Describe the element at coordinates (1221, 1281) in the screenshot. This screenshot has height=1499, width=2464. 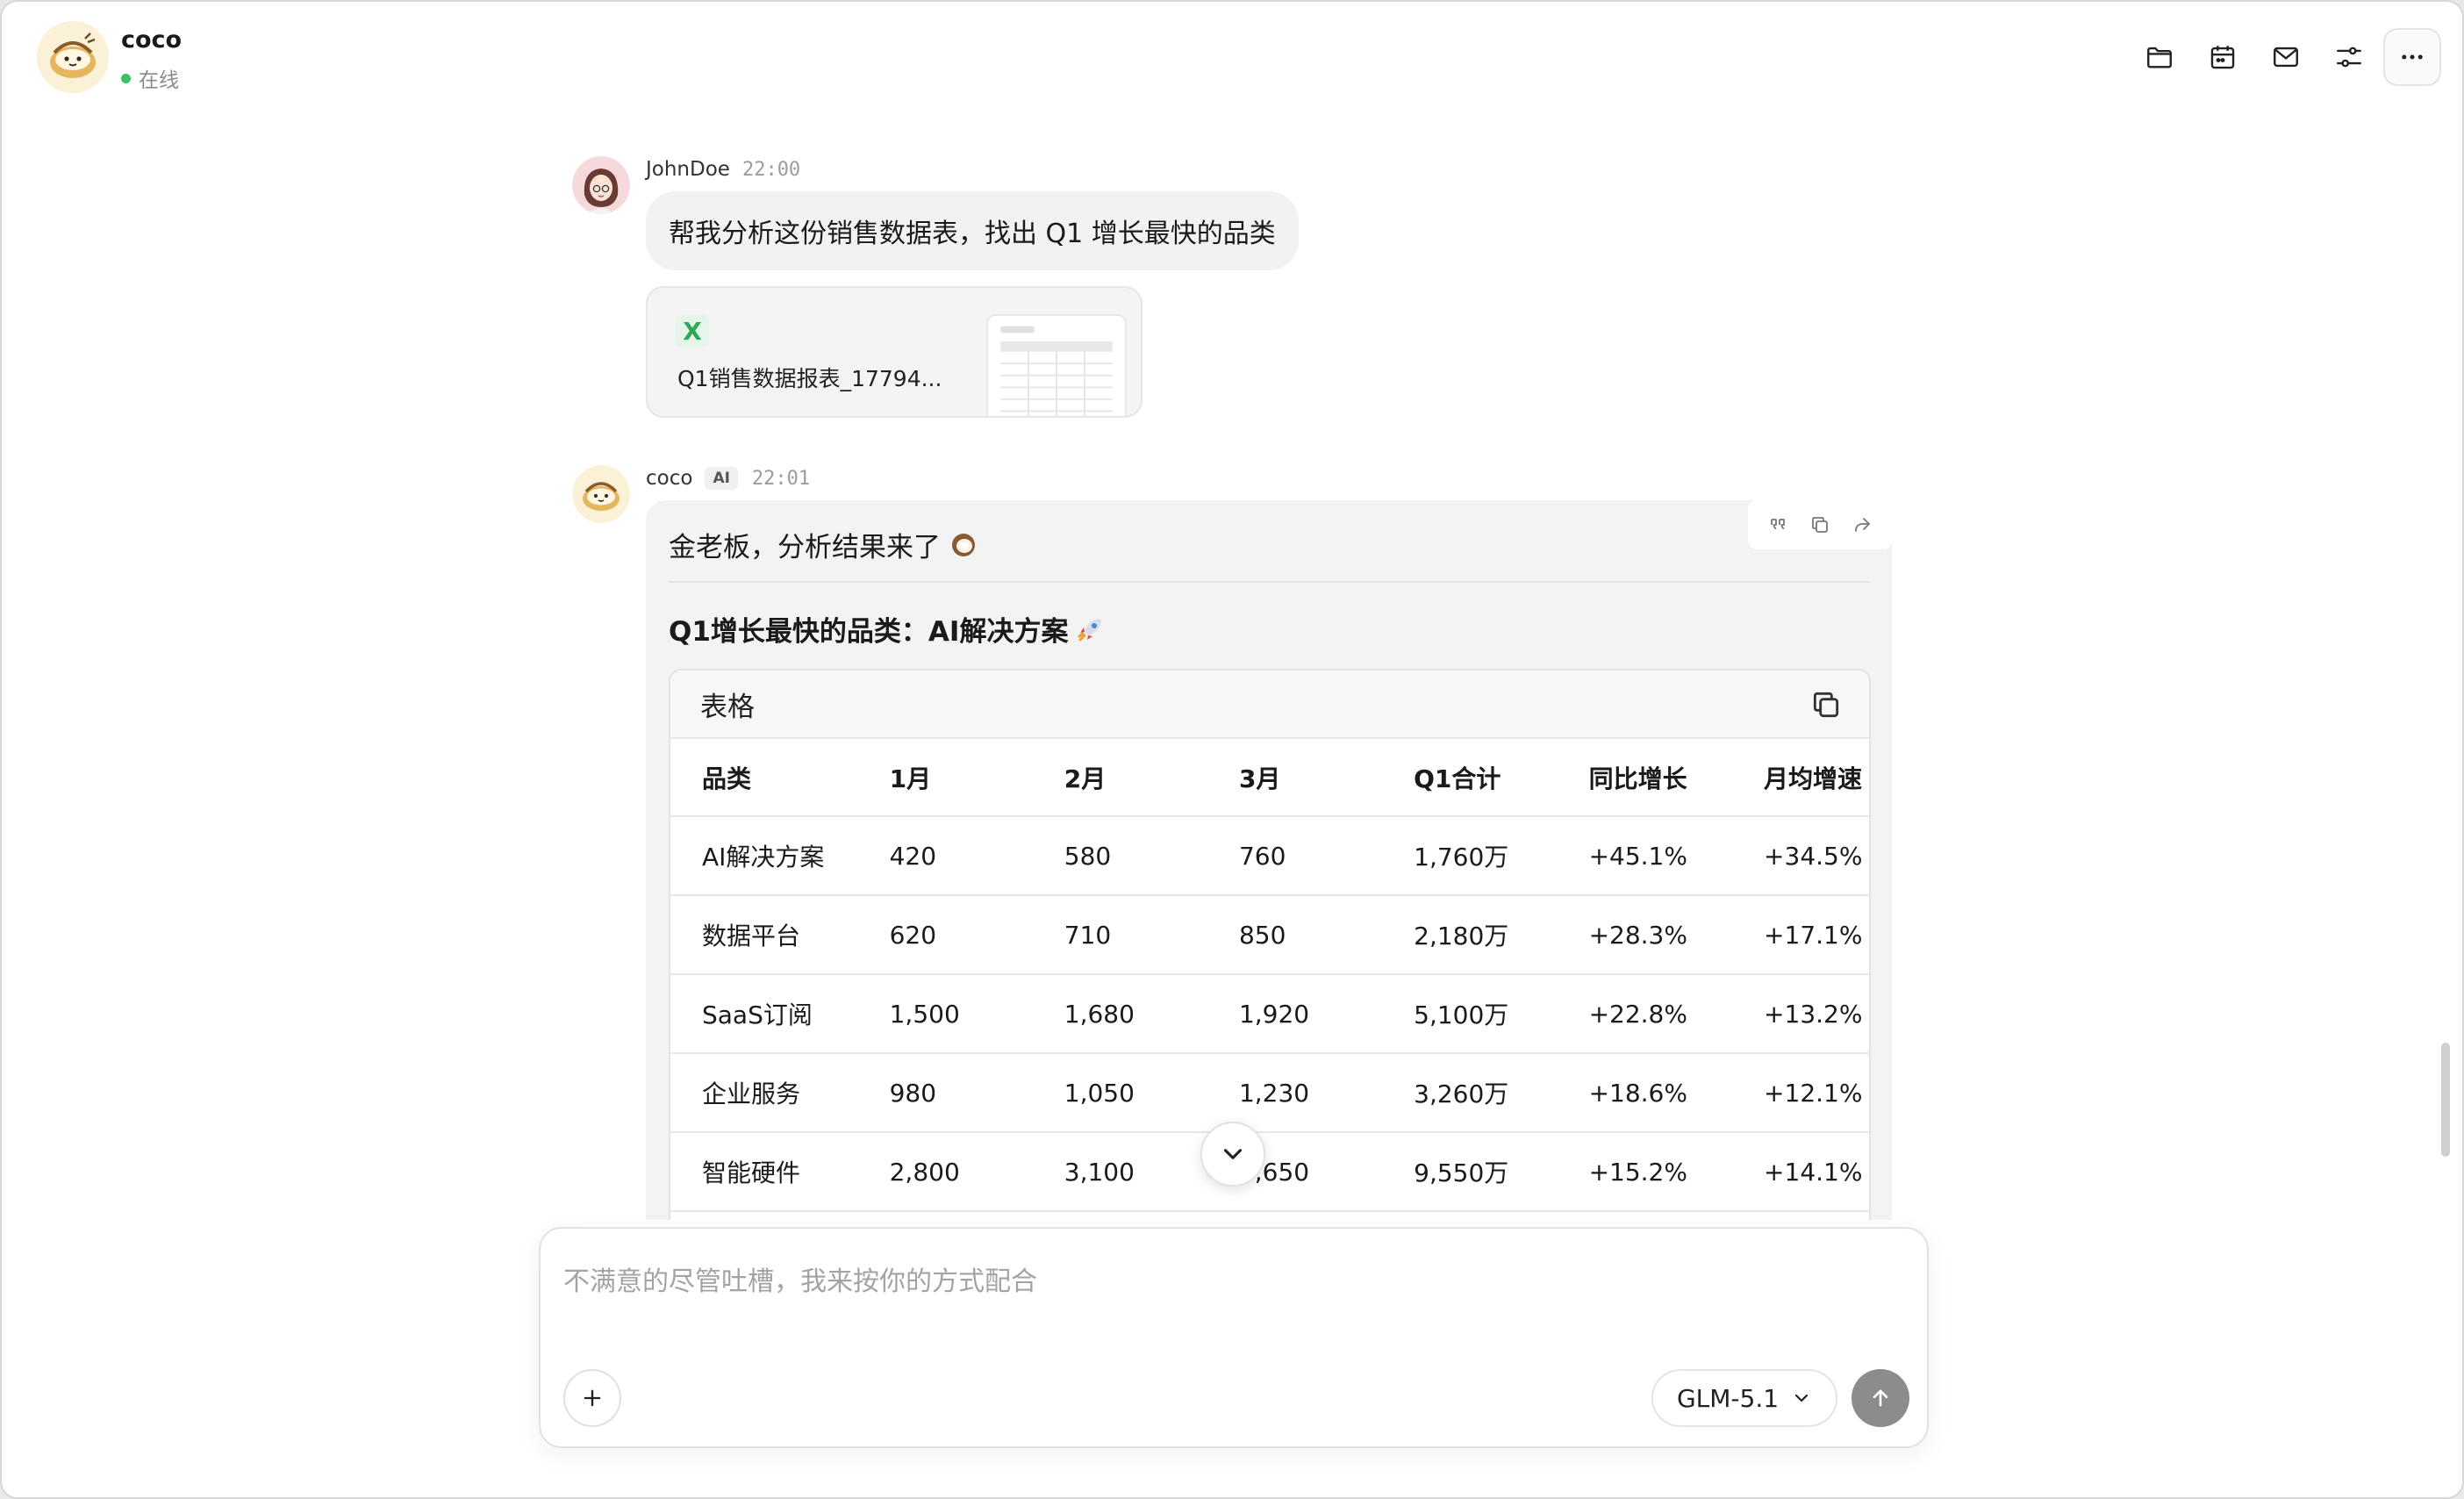
I see `message-input` at that location.